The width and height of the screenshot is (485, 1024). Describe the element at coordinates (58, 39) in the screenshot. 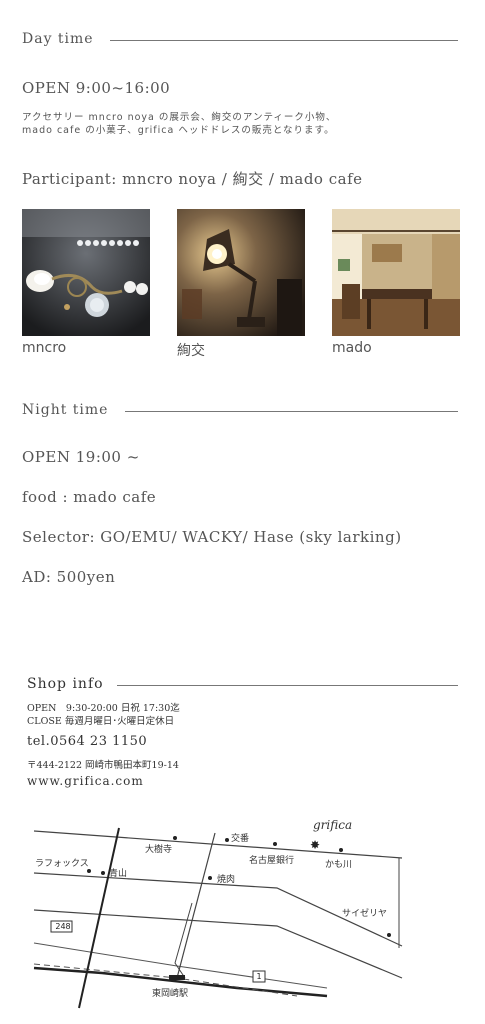

I see `day-time-heading: Day time` at that location.